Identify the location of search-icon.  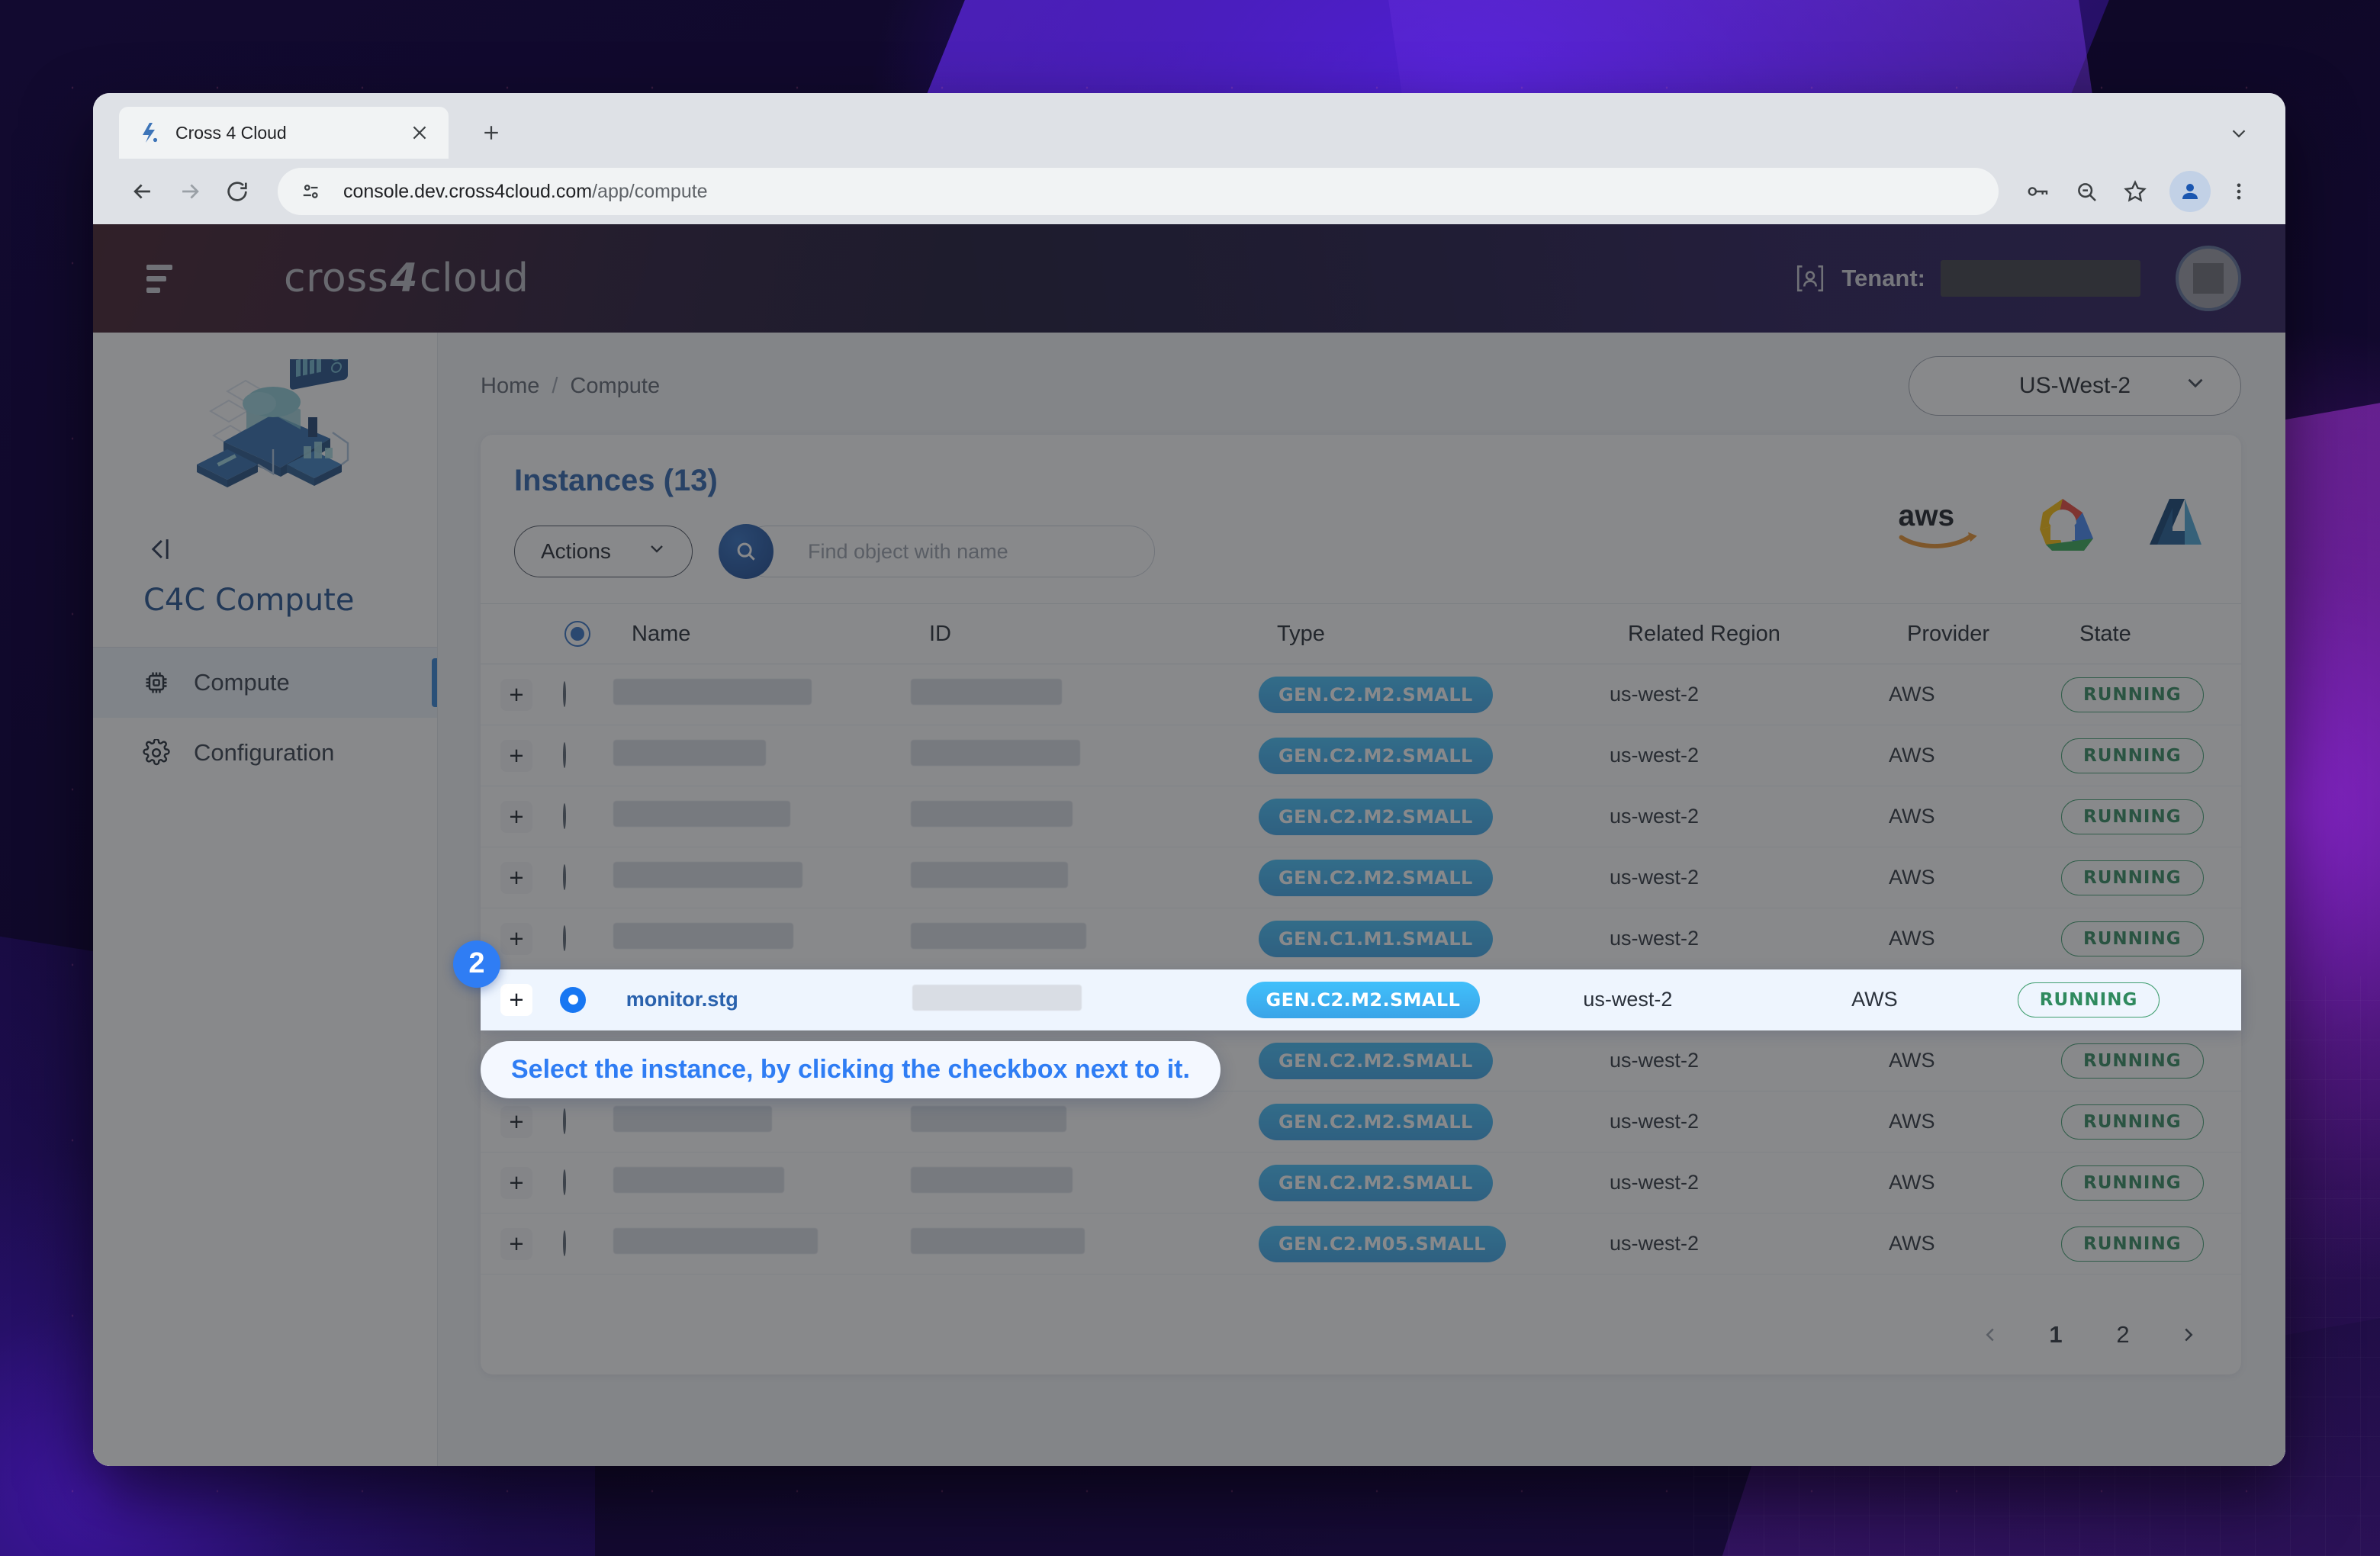
(746, 551).